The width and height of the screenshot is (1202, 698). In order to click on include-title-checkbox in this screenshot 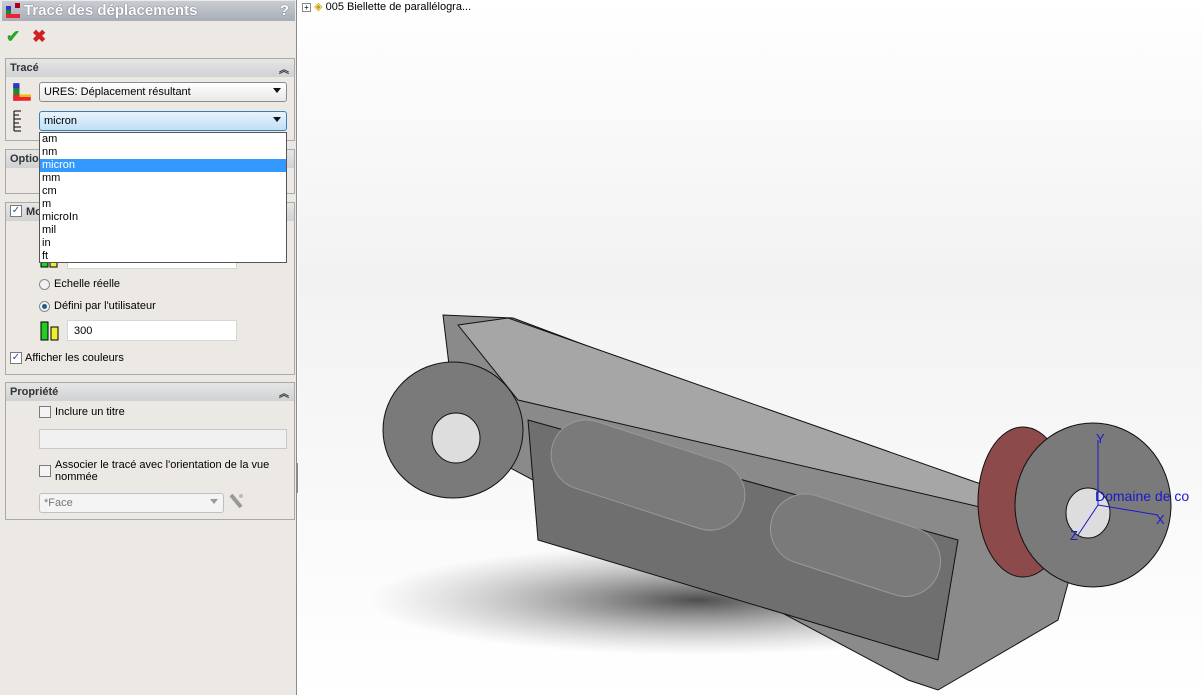, I will do `click(45, 412)`.